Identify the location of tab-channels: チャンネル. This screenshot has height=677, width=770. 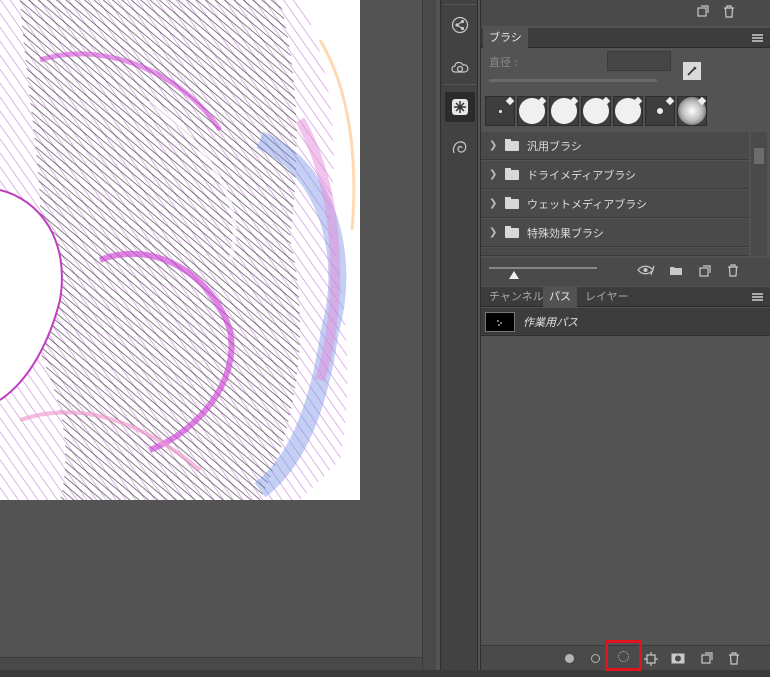
(516, 297).